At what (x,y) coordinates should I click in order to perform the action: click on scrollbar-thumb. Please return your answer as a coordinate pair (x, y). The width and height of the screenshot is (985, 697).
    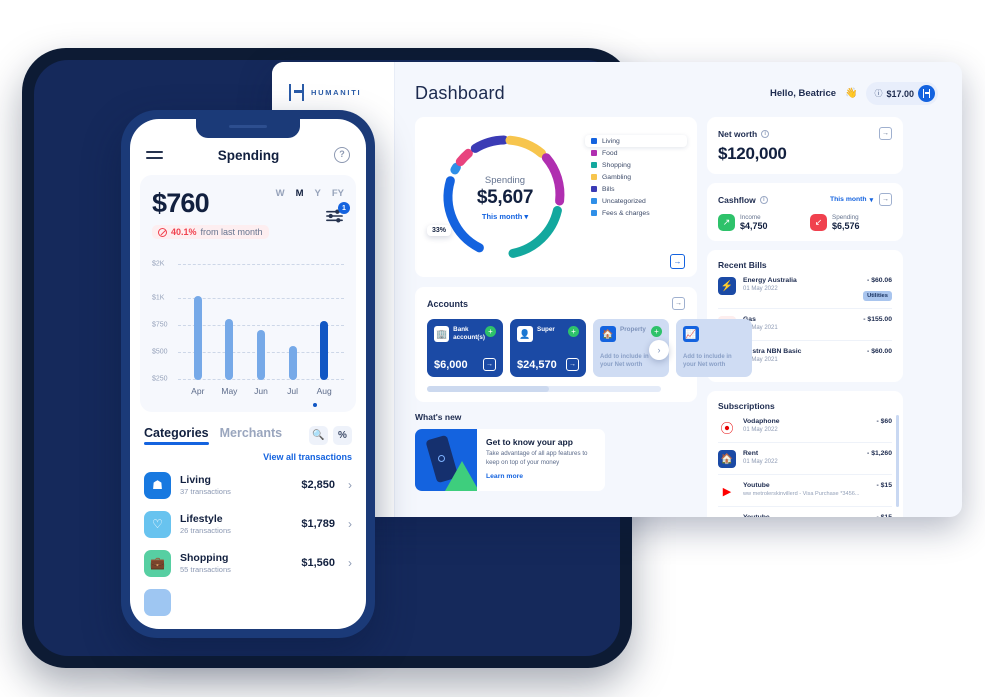
    Looking at the image, I should click on (488, 389).